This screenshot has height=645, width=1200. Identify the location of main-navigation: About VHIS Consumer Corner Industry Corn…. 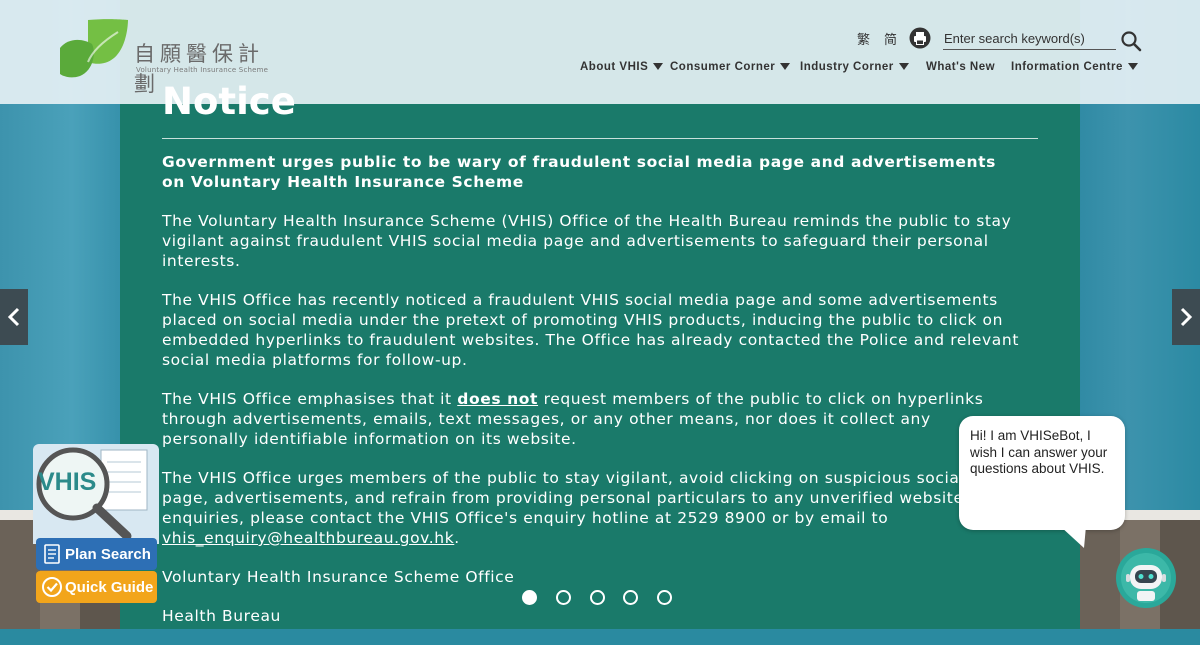
(862, 69).